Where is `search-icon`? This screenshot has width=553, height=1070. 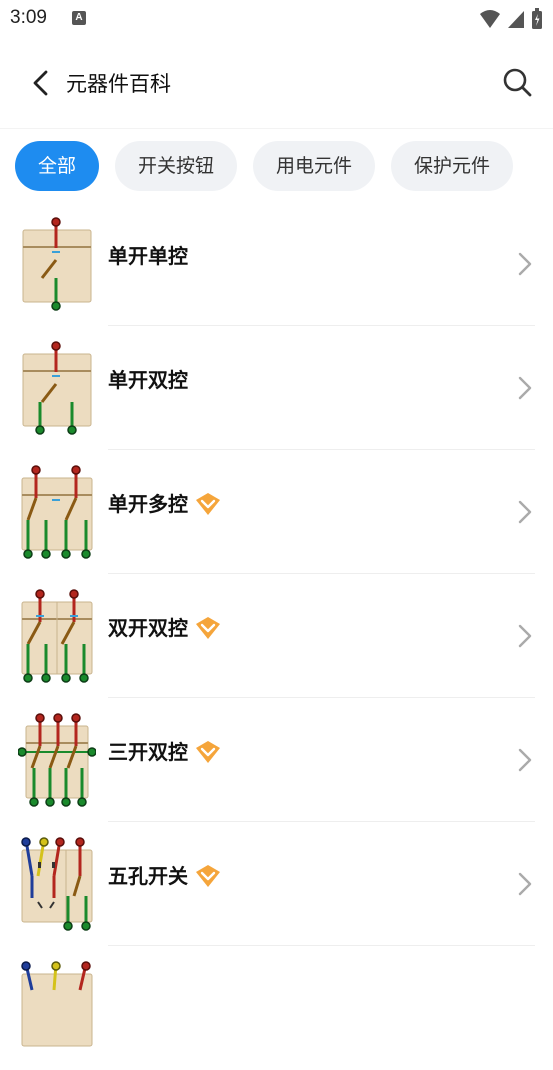 search-icon is located at coordinates (517, 82).